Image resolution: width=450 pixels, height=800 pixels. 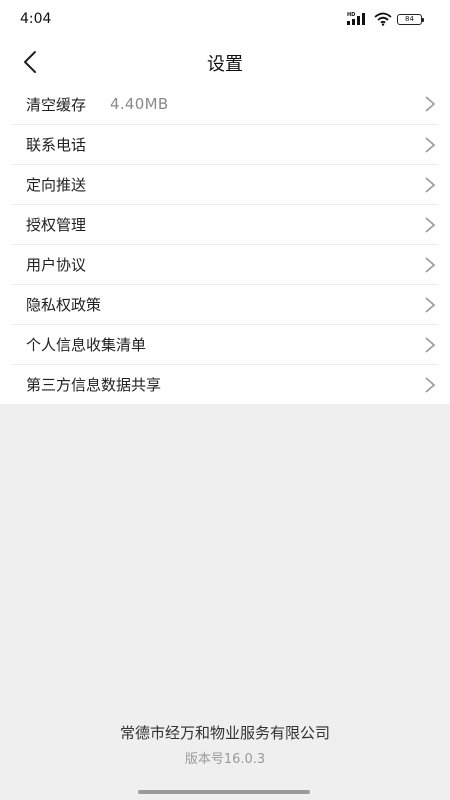 I want to click on settings-item-targeted-push: 定向推送, so click(x=225, y=184).